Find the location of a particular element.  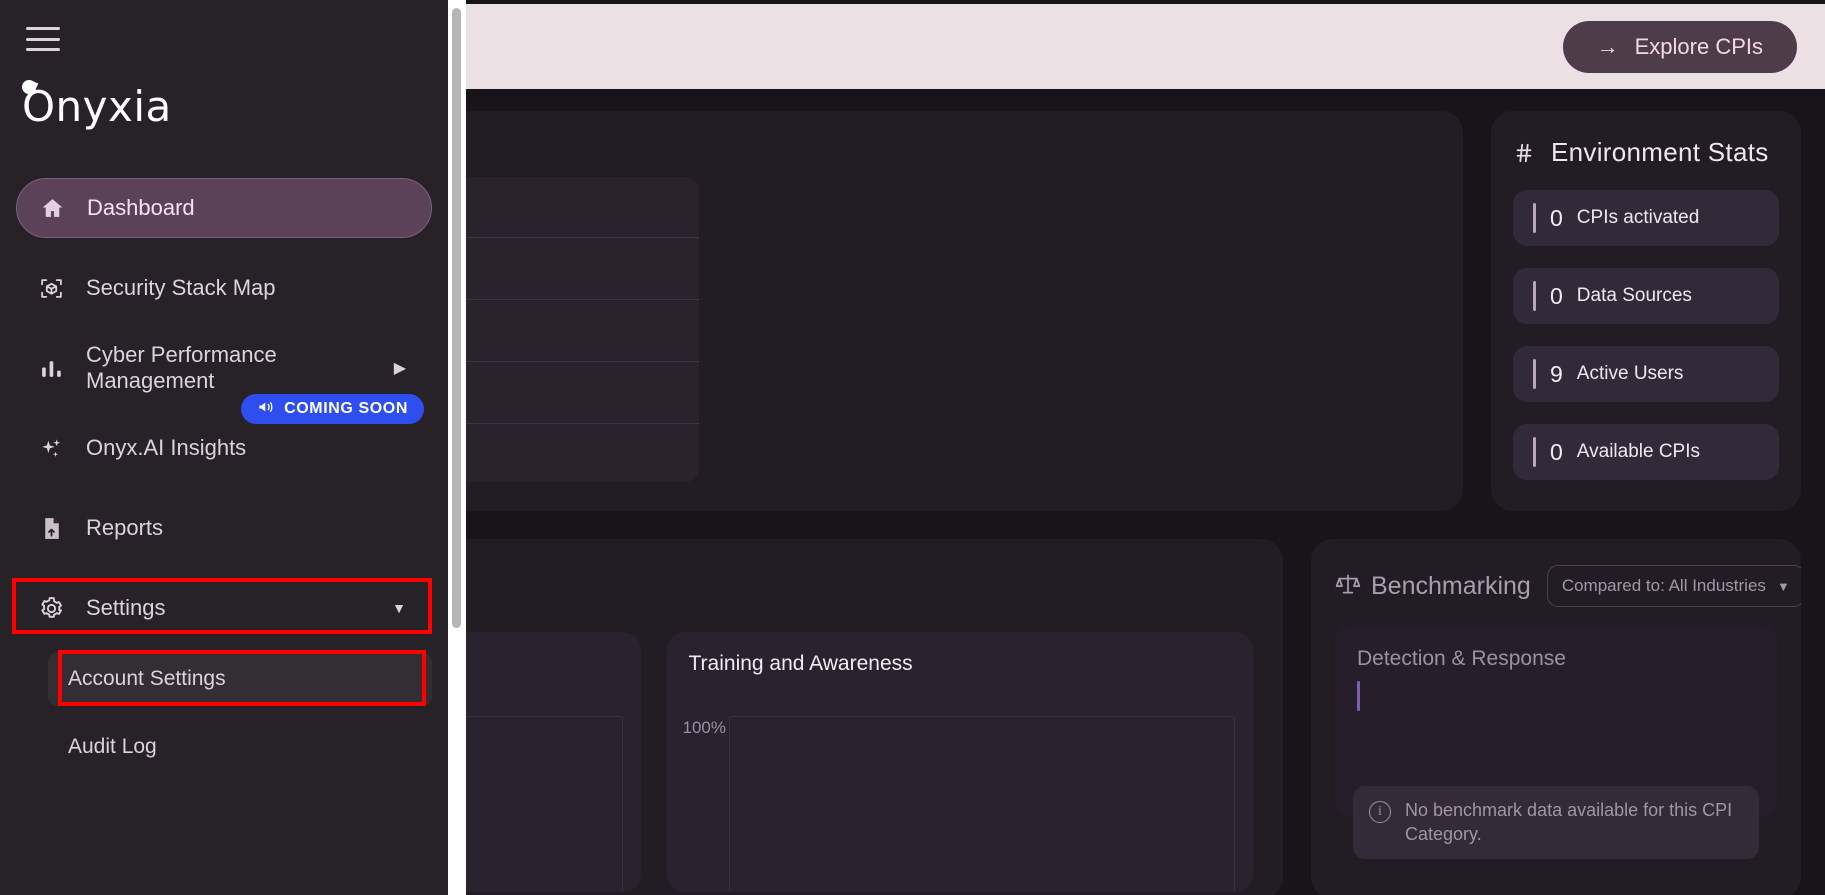

cube-scan-icon is located at coordinates (51, 288).